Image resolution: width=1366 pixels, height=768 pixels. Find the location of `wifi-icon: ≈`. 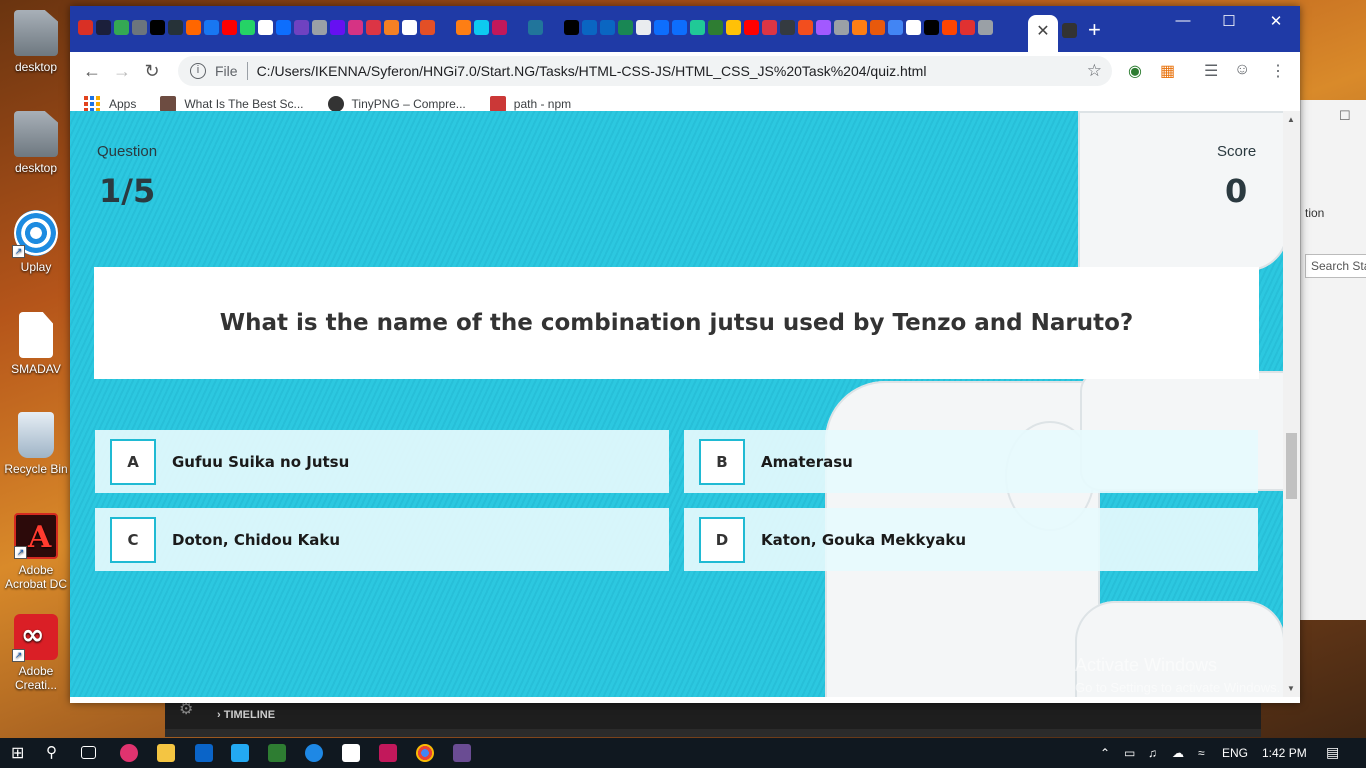

wifi-icon: ≈ is located at coordinates (1201, 753).